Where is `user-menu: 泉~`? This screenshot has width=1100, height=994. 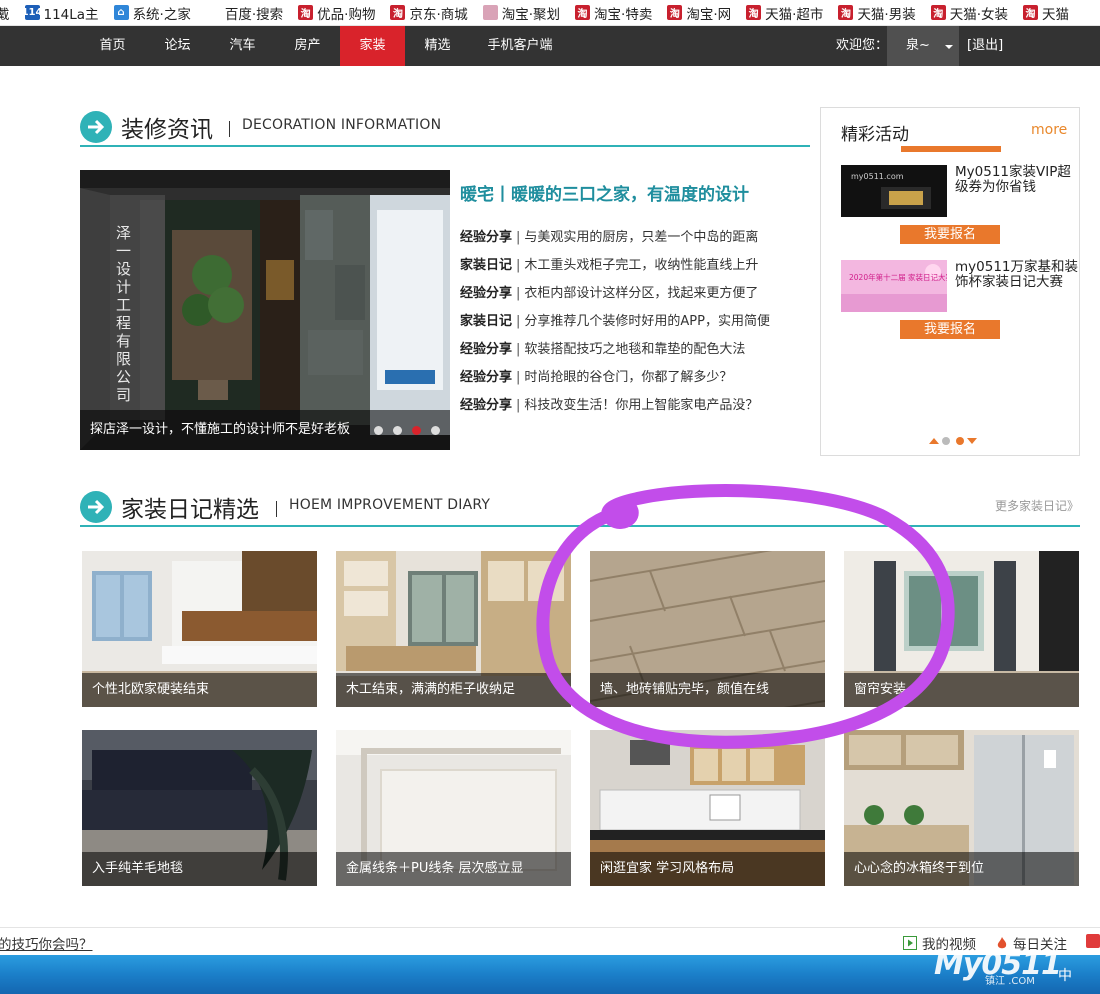
user-menu: 泉~ is located at coordinates (923, 46).